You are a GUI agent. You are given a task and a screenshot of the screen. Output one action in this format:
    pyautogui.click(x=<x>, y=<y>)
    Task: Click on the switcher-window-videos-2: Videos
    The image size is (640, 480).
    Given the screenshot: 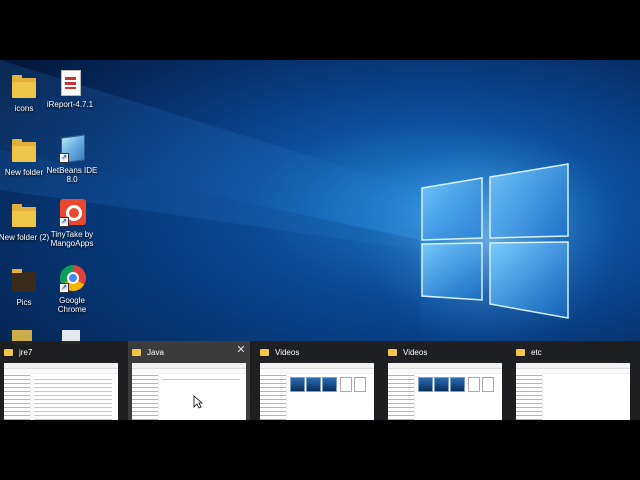 What is the action you would take?
    pyautogui.click(x=445, y=380)
    